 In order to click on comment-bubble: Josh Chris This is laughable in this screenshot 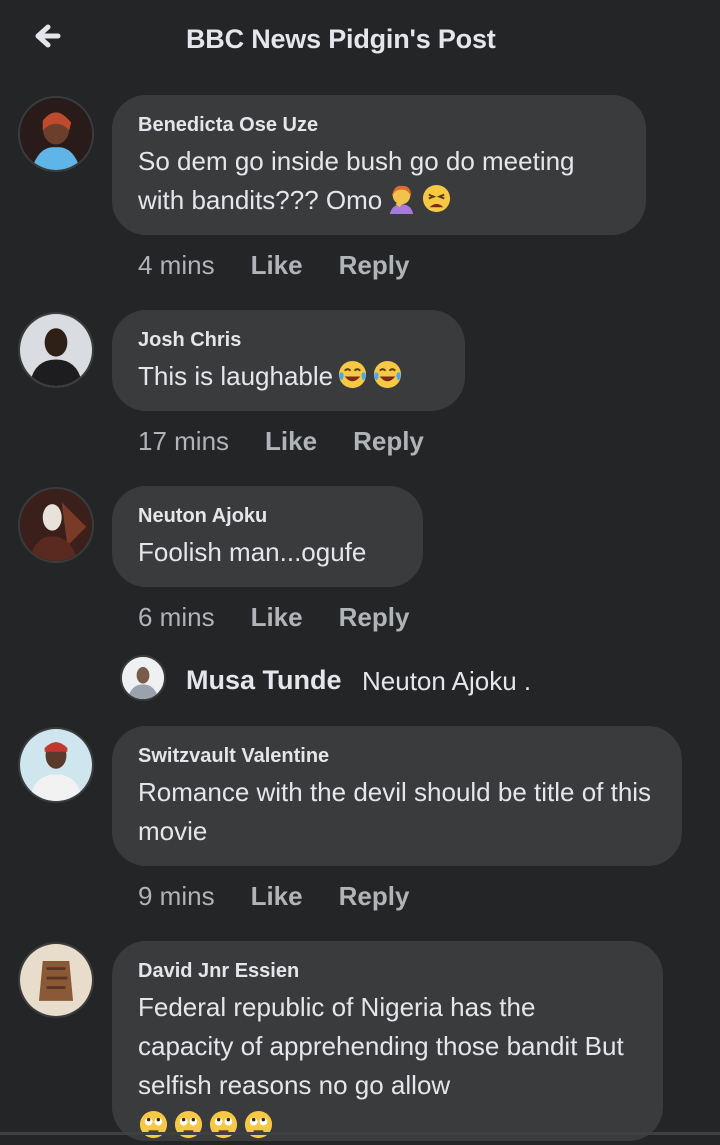, I will do `click(288, 360)`.